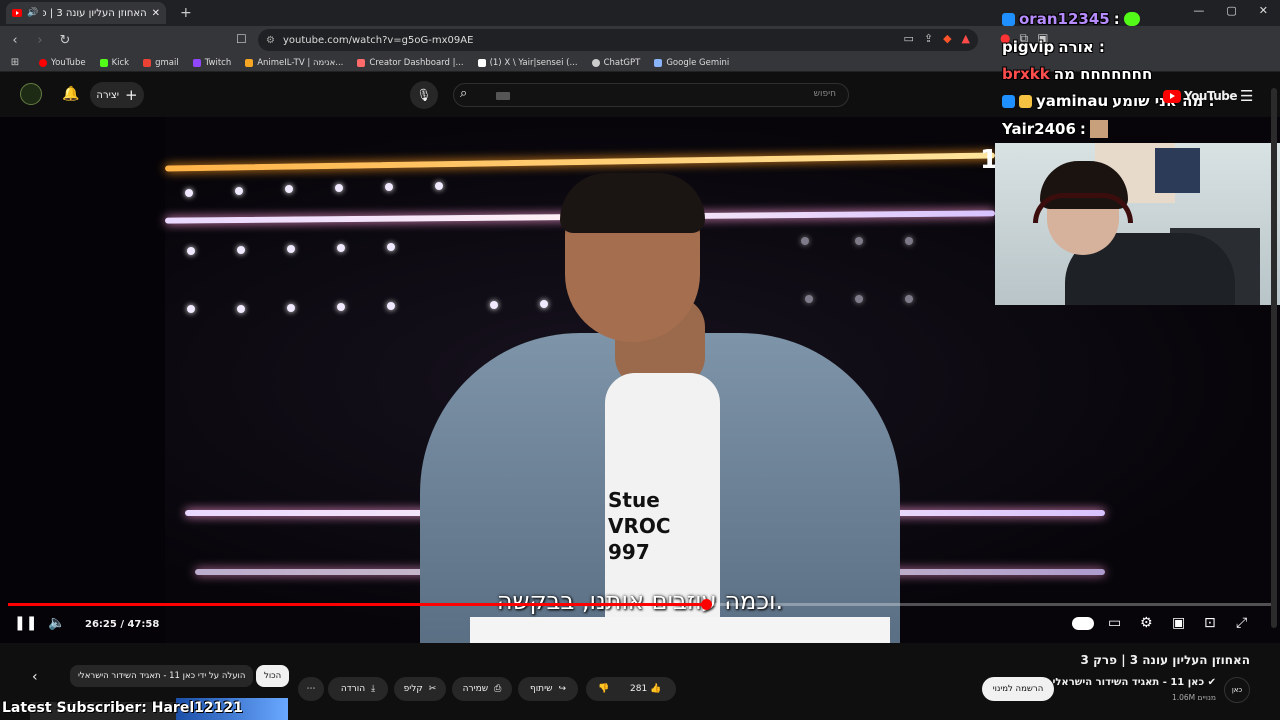  I want to click on wall-poster, so click(1177, 170).